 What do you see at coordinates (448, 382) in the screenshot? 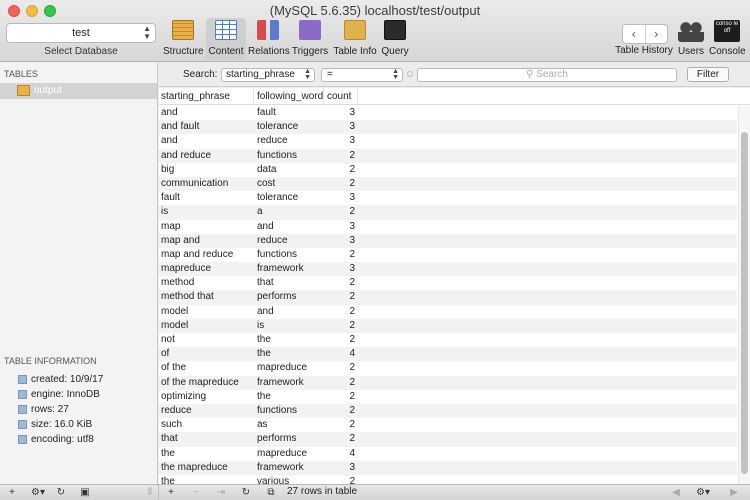
I see `table-row: of the mapreduce framework 2` at bounding box center [448, 382].